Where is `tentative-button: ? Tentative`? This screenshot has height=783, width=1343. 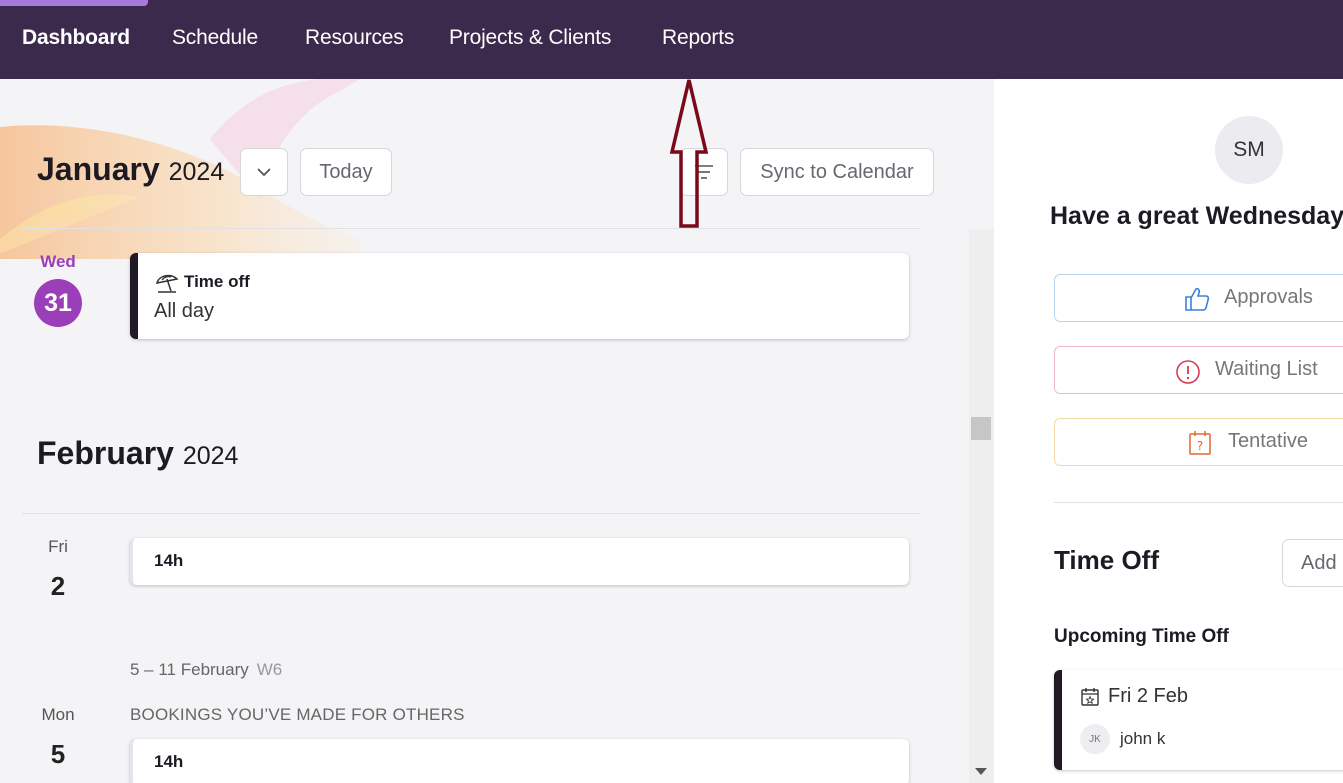
tentative-button: ? Tentative is located at coordinates (1198, 442).